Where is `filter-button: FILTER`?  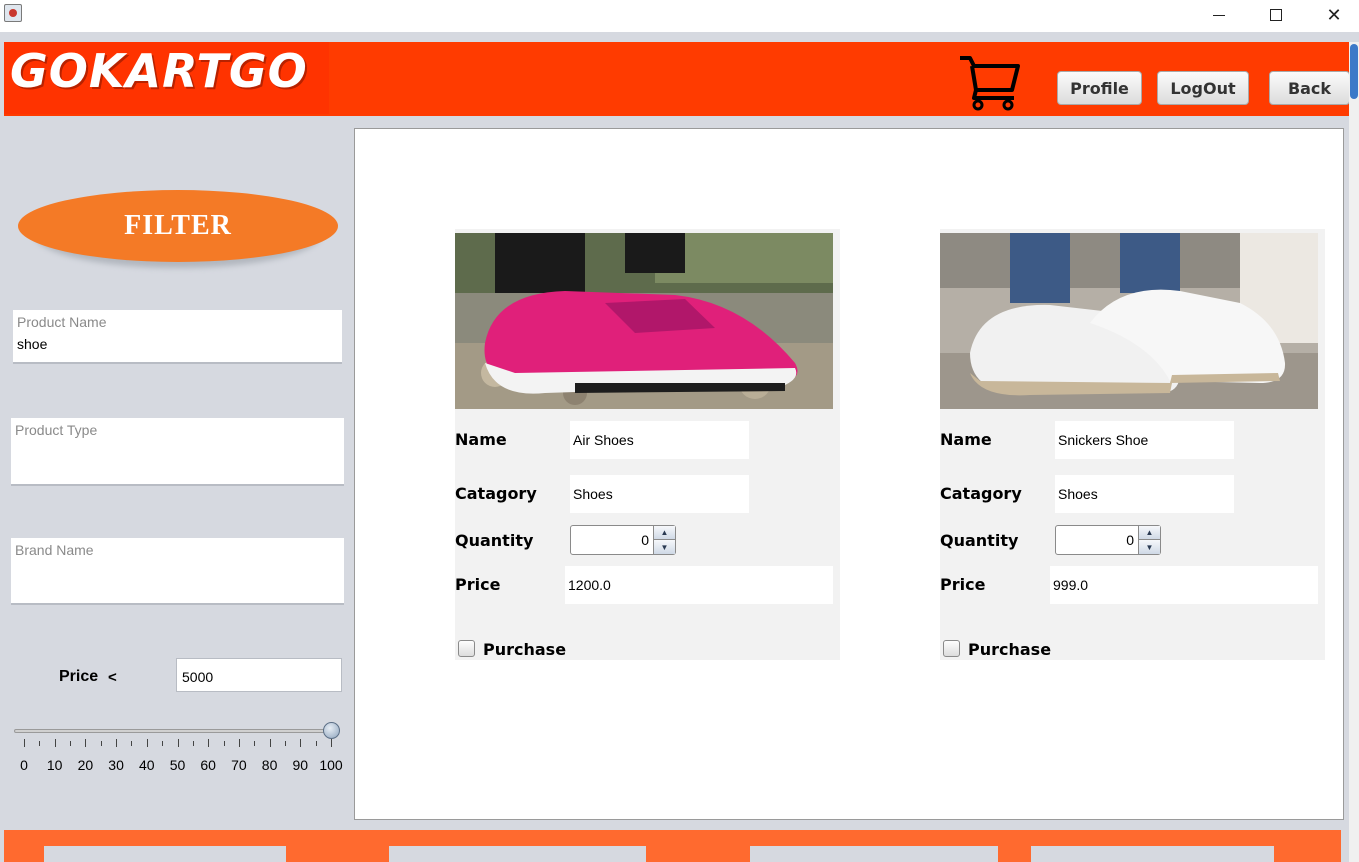 filter-button: FILTER is located at coordinates (178, 226).